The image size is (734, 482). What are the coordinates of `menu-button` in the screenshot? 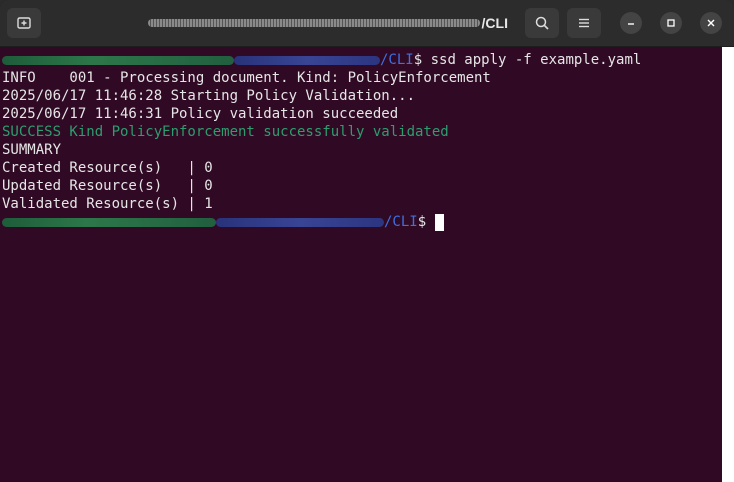 It's located at (584, 23).